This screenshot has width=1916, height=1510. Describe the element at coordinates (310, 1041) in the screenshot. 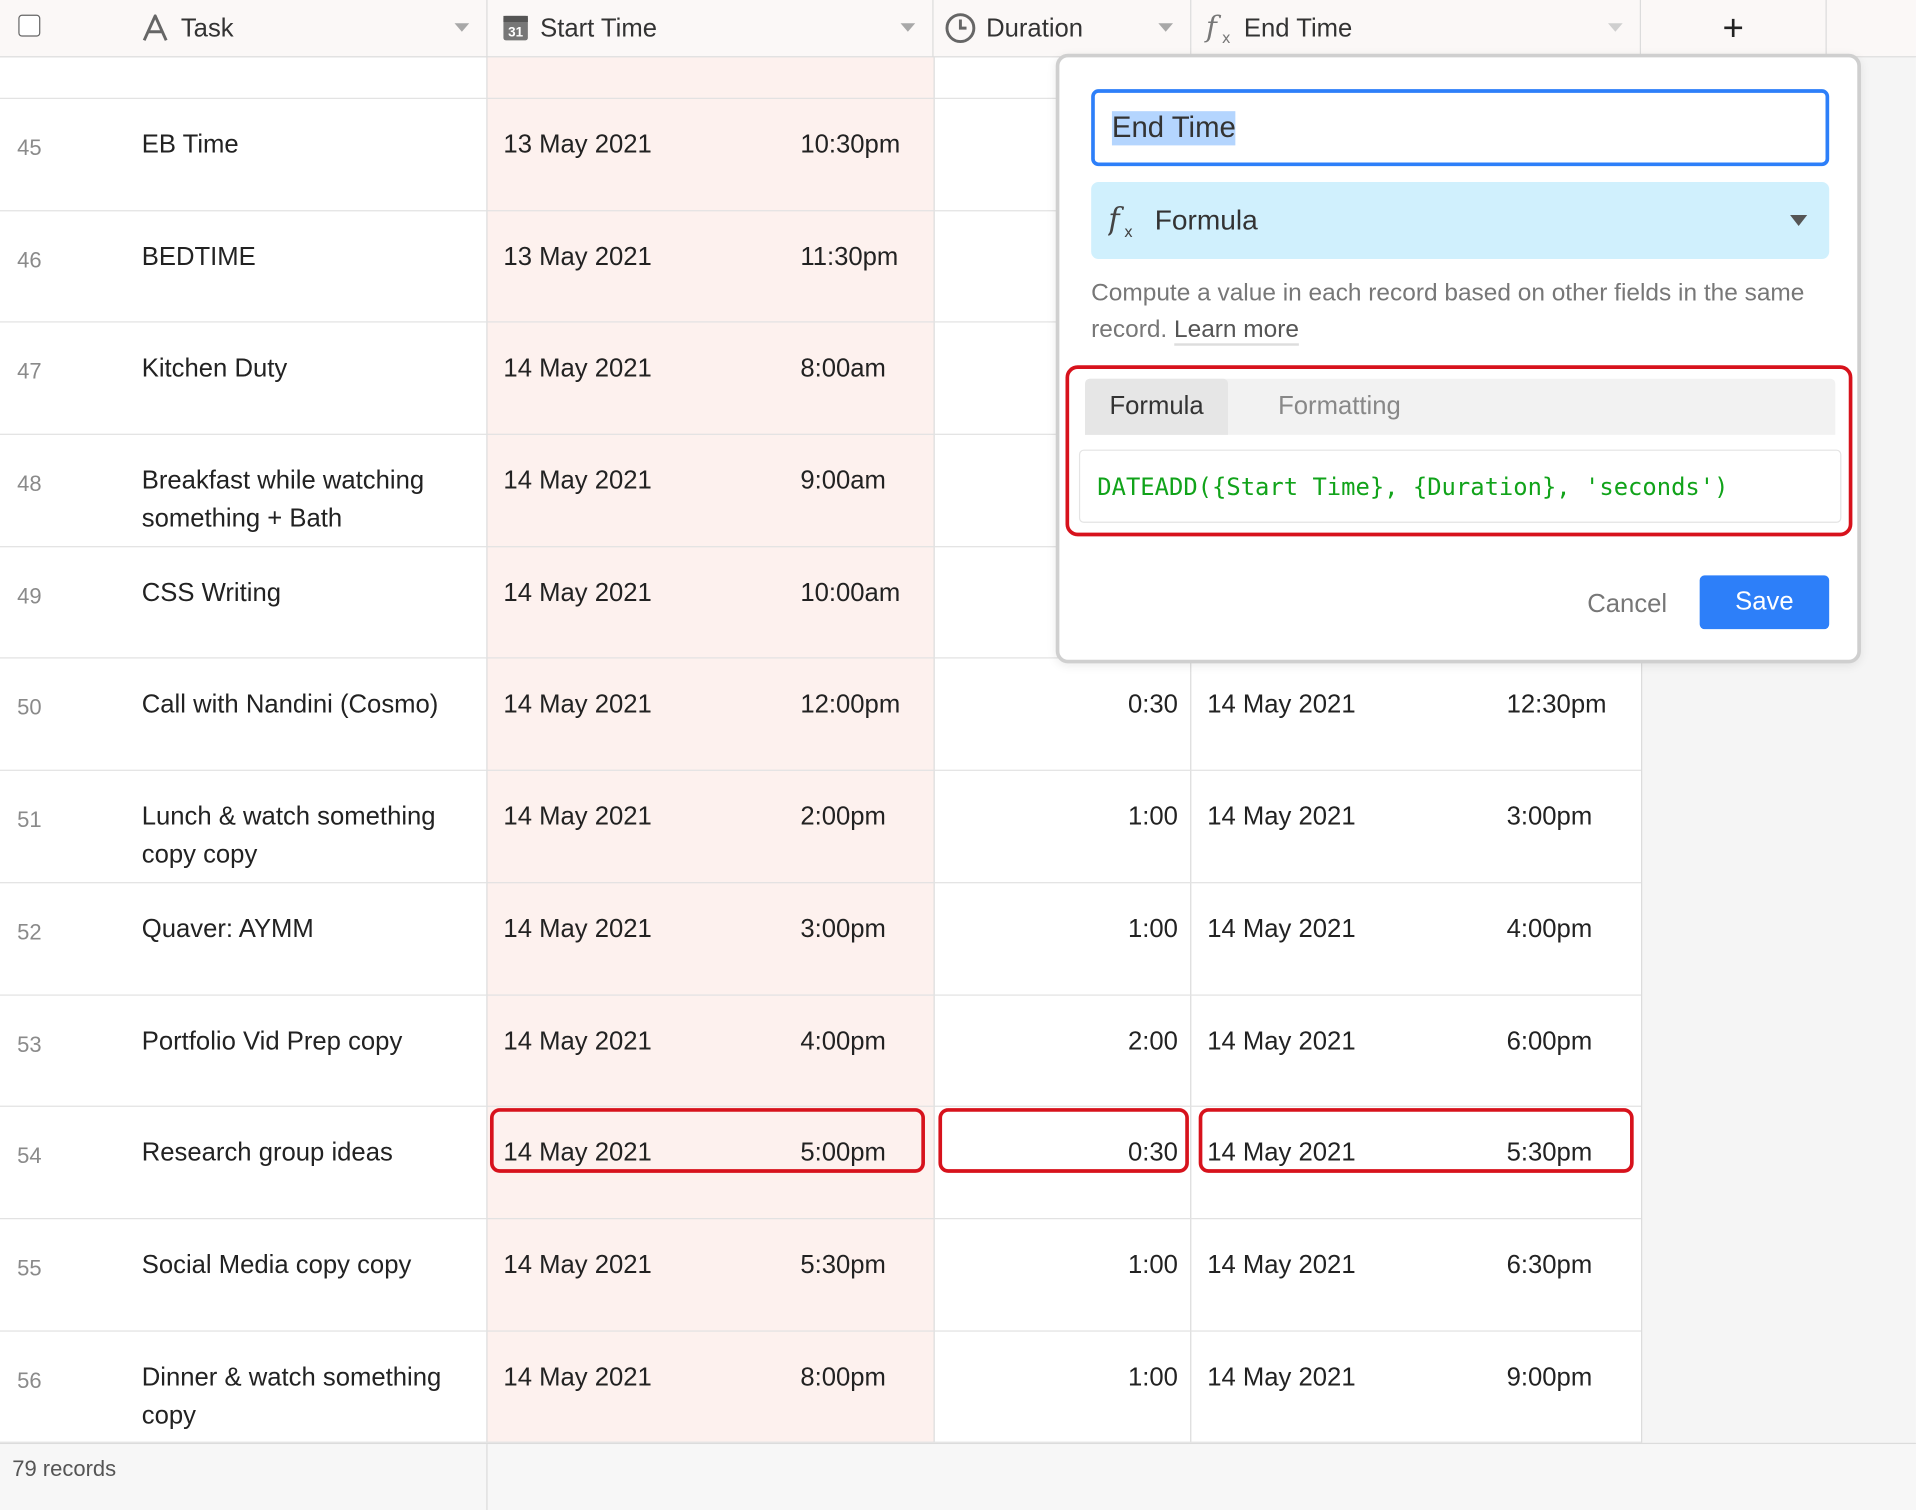

I see `task-cell: Portfolio Vid Prep copy` at that location.